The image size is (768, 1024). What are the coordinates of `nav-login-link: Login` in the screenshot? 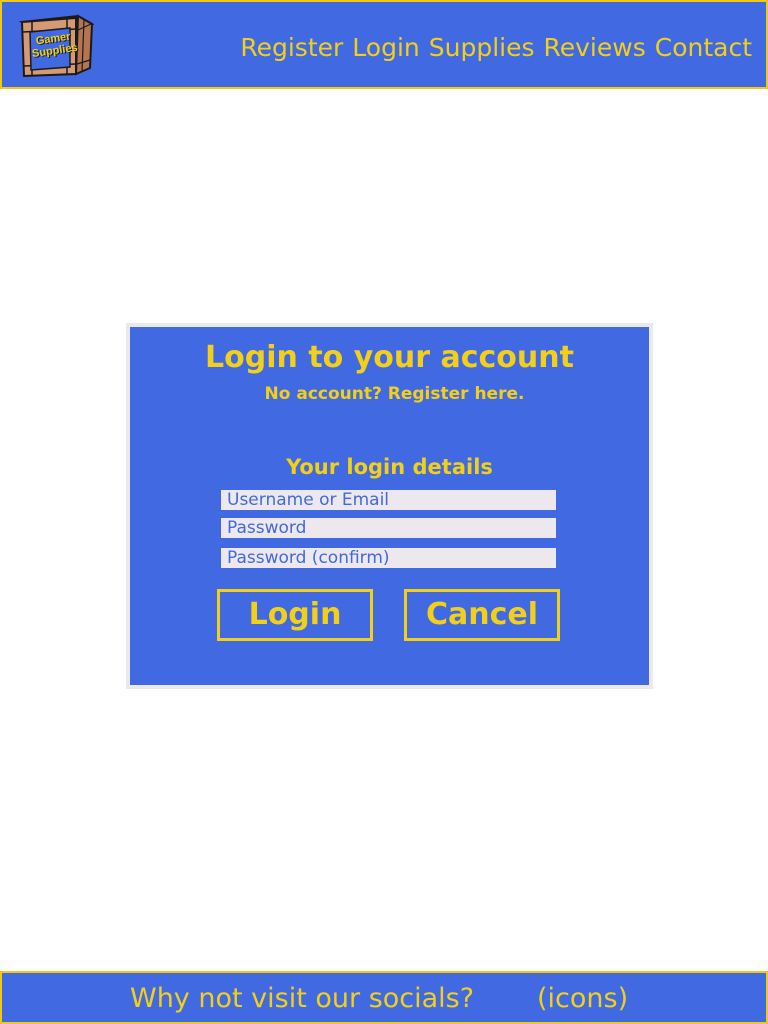 It's located at (385, 48).